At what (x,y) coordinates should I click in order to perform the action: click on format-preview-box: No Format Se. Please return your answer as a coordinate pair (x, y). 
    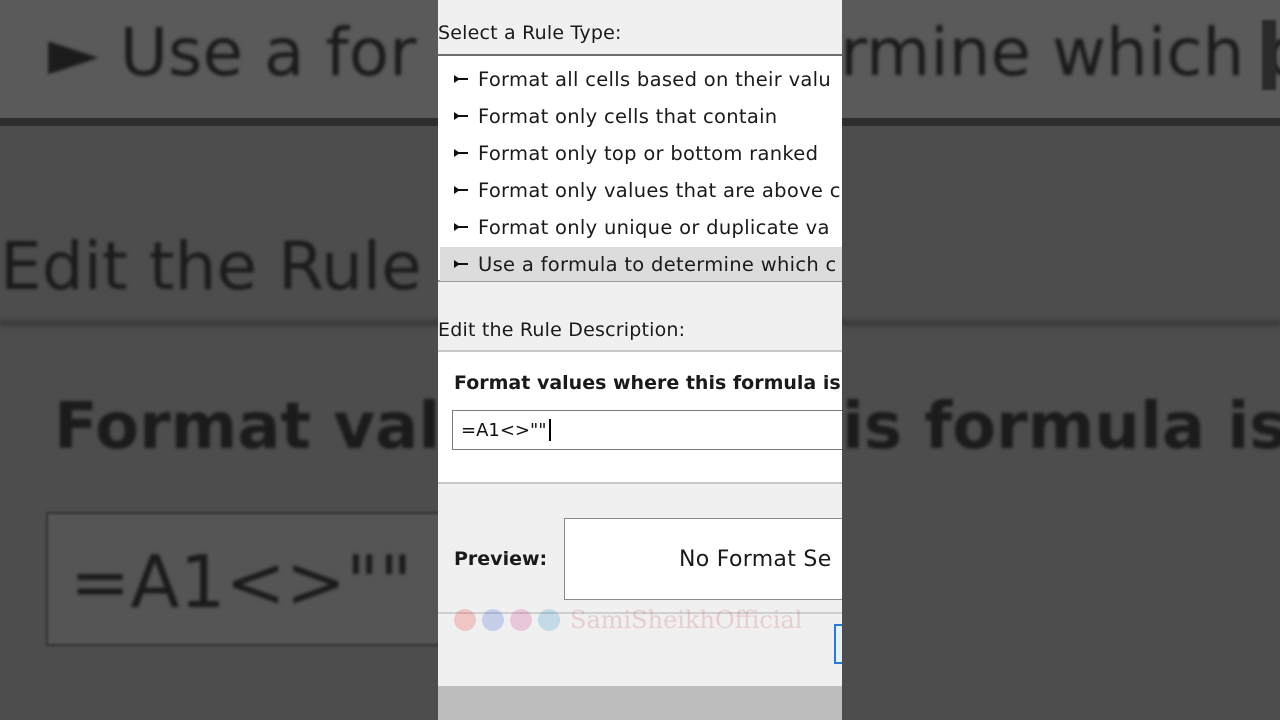
    Looking at the image, I should click on (703, 559).